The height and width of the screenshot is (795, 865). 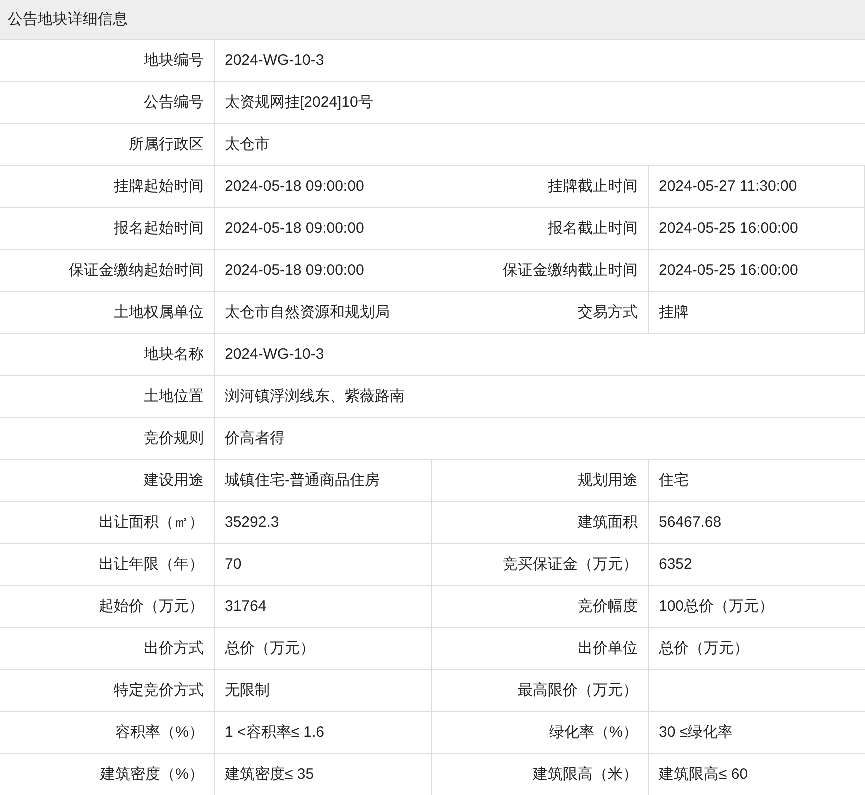 What do you see at coordinates (540, 691) in the screenshot?
I see `field-label: 最高限价（万元）` at bounding box center [540, 691].